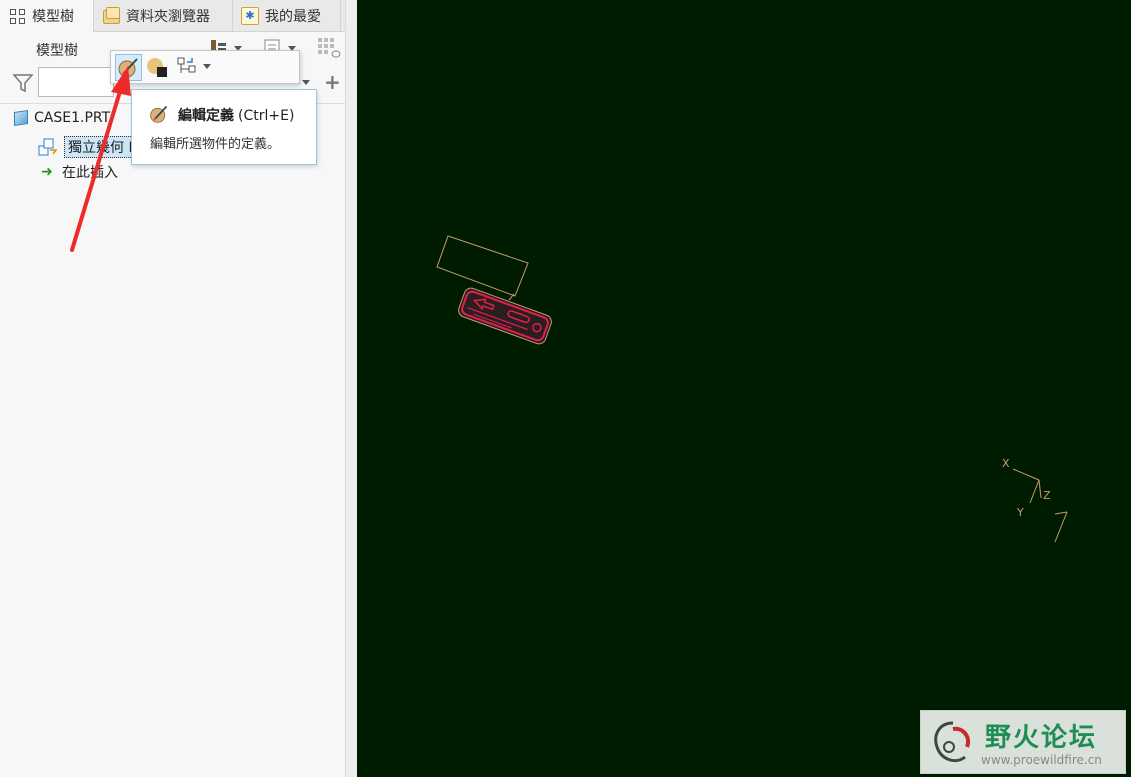 The height and width of the screenshot is (781, 1131). Describe the element at coordinates (250, 15) in the screenshot. I see `favorites-icon: ✱` at that location.